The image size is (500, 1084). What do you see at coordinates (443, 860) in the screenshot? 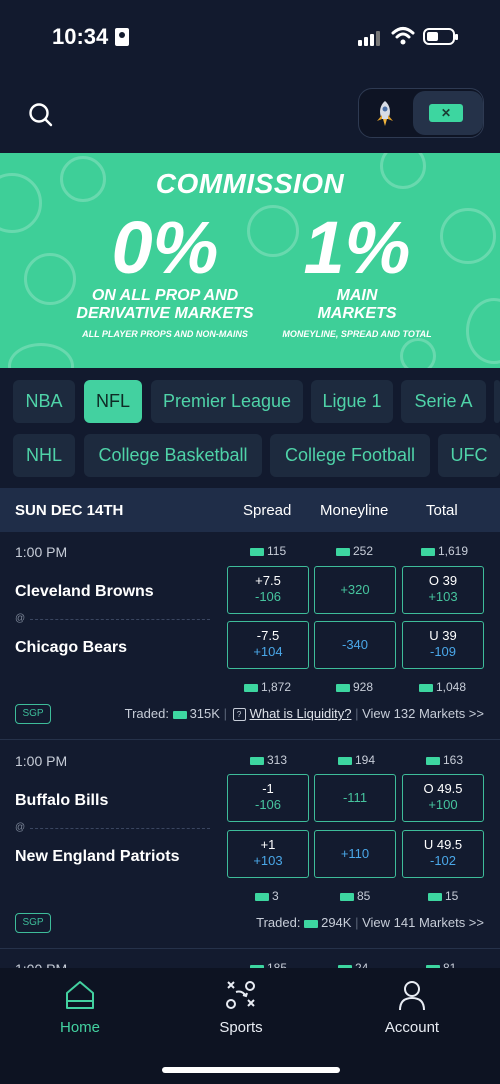
I see `total-odds: -102` at bounding box center [443, 860].